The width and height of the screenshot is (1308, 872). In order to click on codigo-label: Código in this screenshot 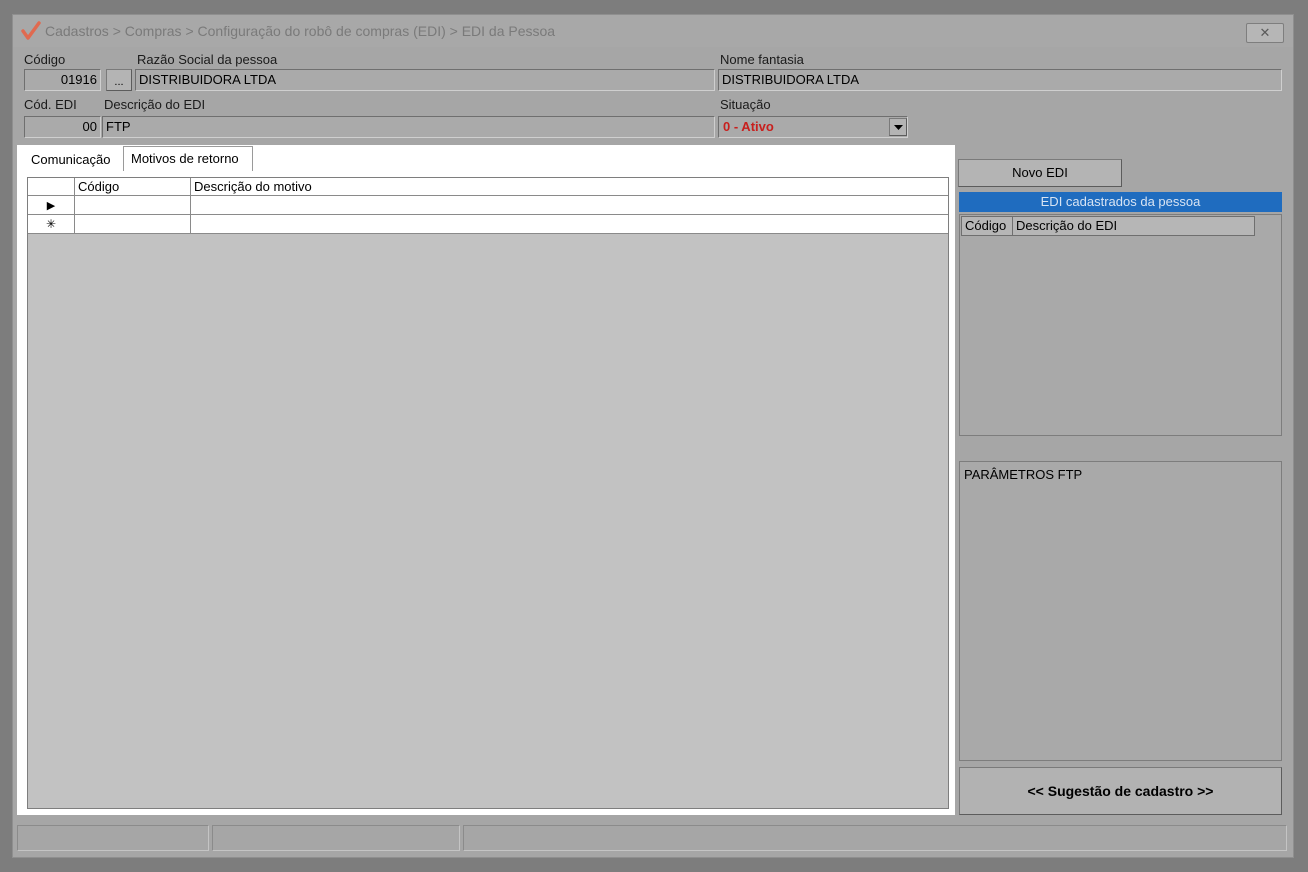, I will do `click(45, 59)`.